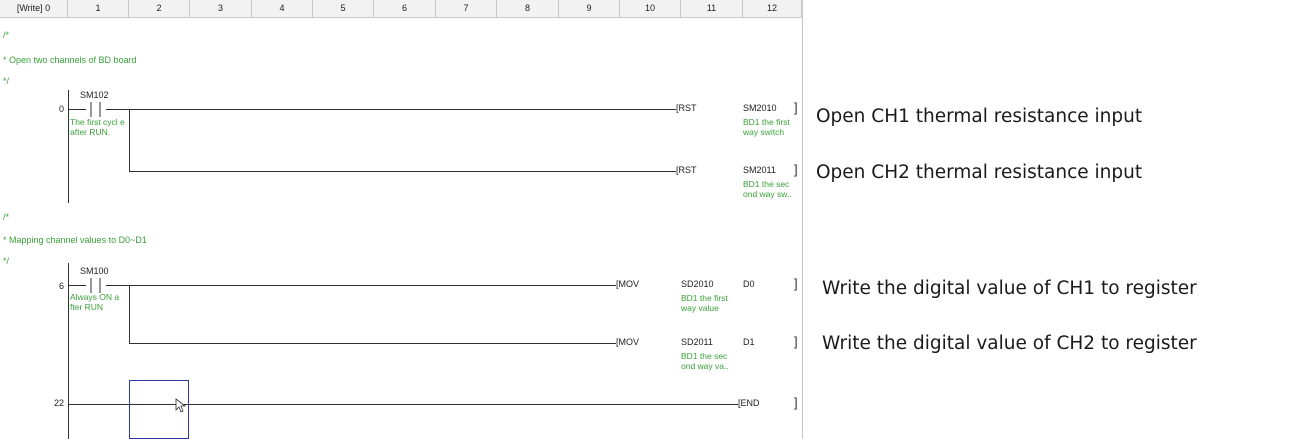 The image size is (1295, 439). Describe the element at coordinates (759, 170) in the screenshot. I see `rst-operand: SM2011` at that location.